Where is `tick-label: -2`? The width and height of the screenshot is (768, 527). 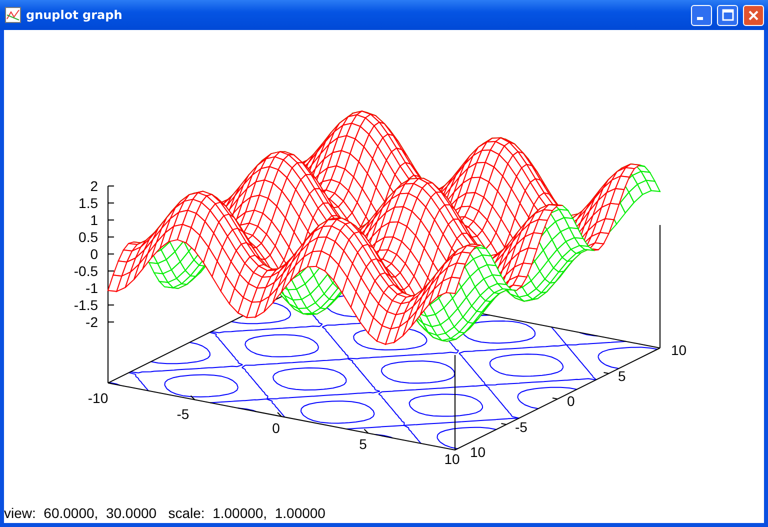 tick-label: -2 is located at coordinates (92, 322).